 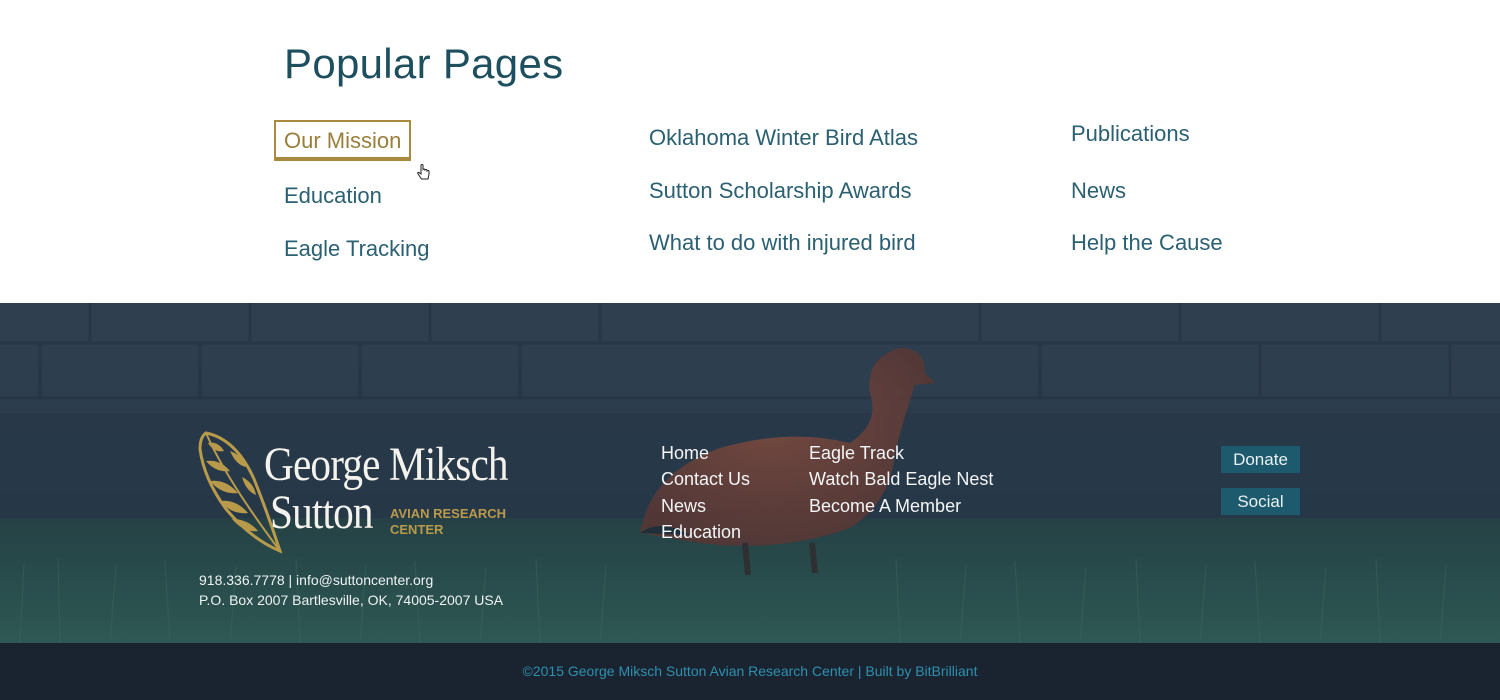 I want to click on footer-link-contact-us: Contact Us, so click(x=705, y=479).